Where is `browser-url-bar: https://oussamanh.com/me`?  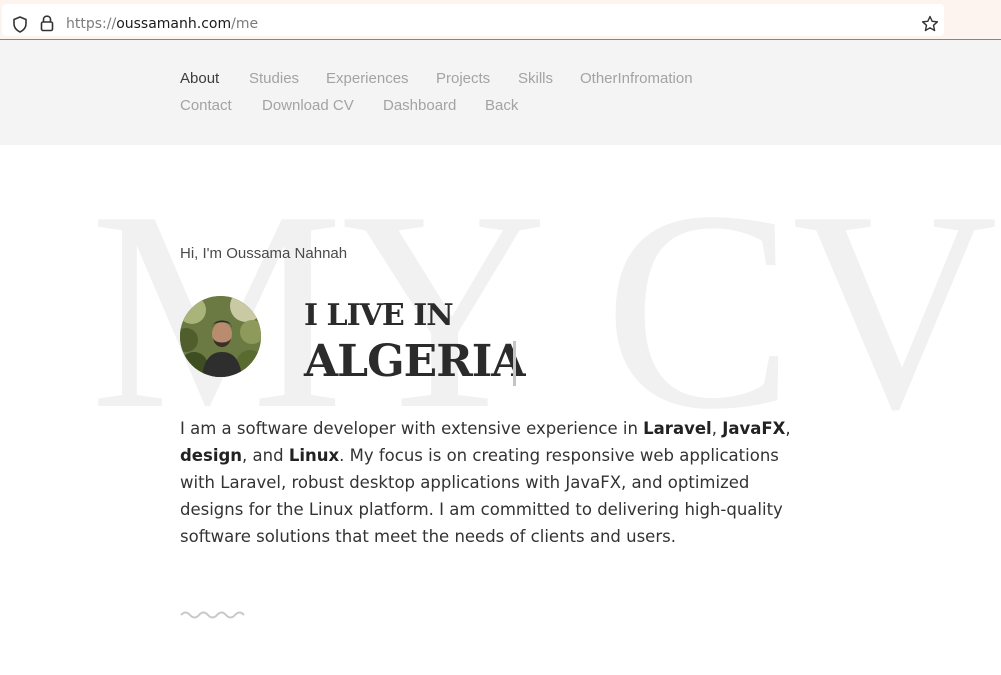 browser-url-bar: https://oussamanh.com/me is located at coordinates (500, 20).